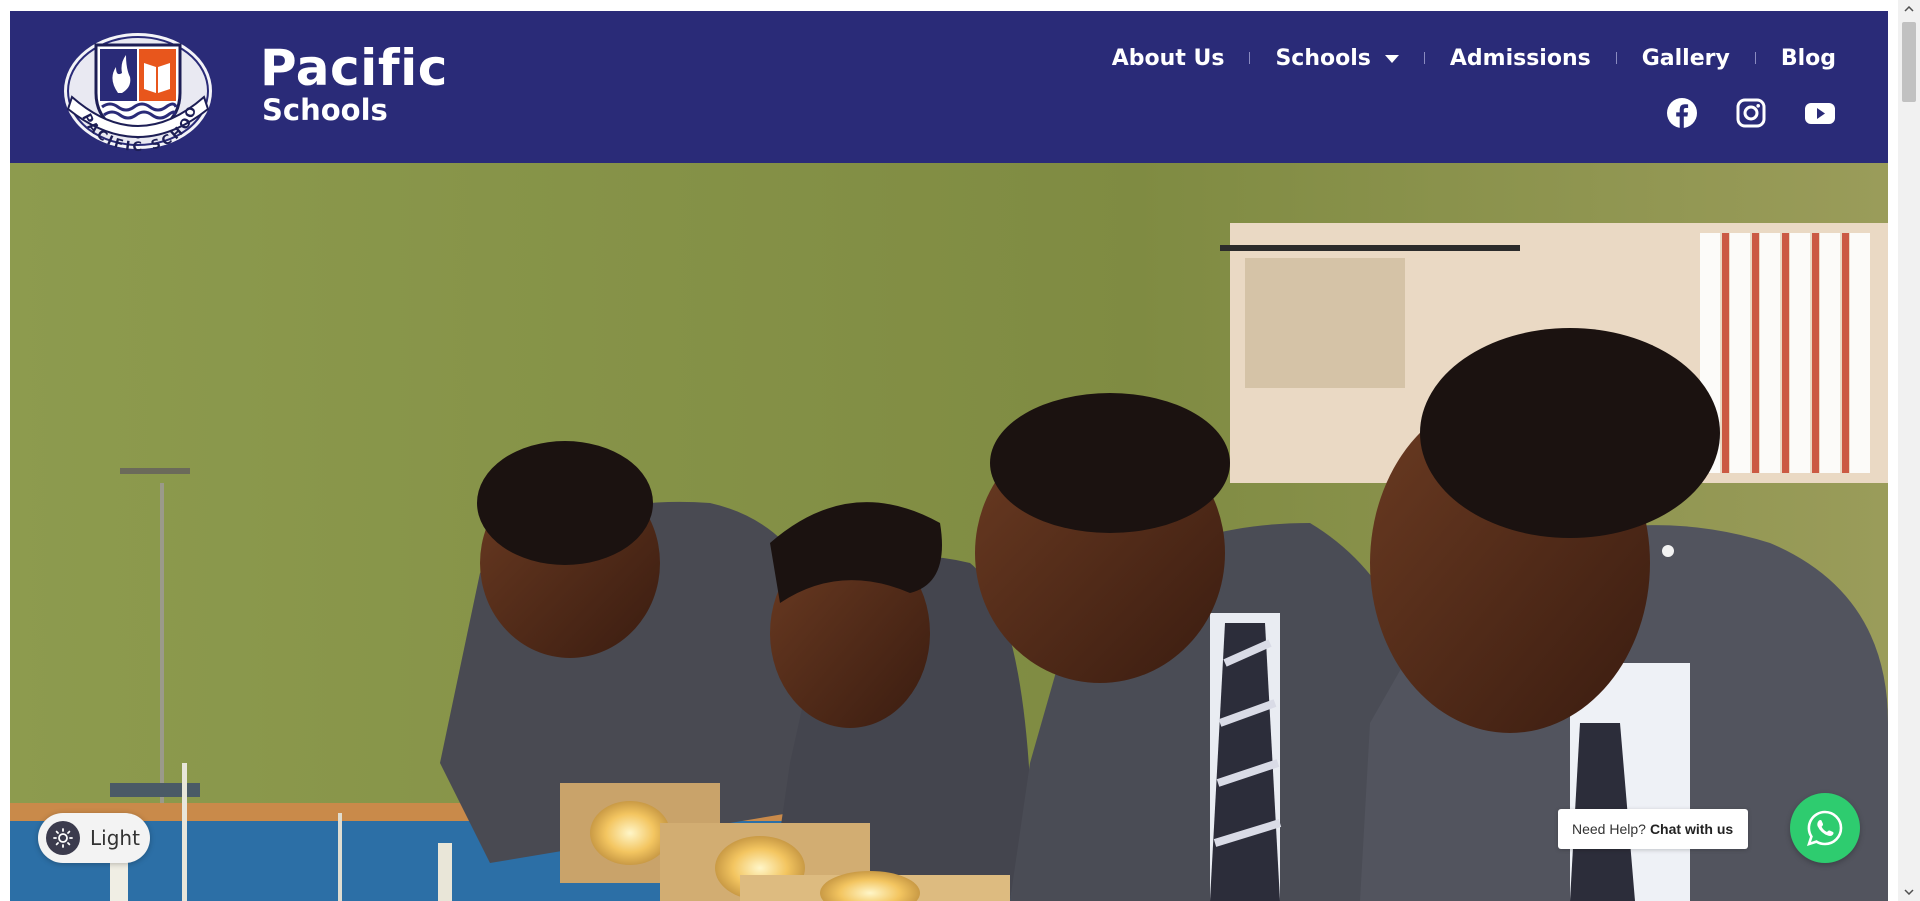  What do you see at coordinates (63, 838) in the screenshot?
I see `sun-icon` at bounding box center [63, 838].